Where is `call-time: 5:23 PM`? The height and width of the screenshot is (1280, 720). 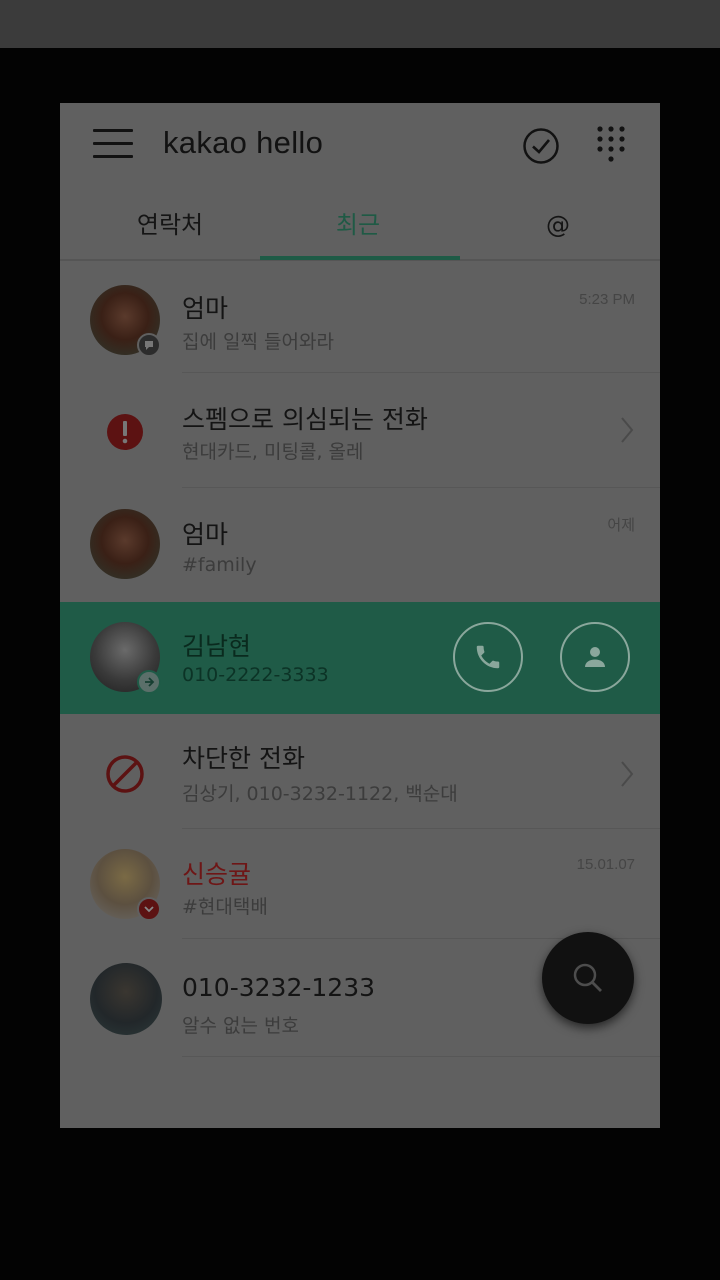
call-time: 5:23 PM is located at coordinates (607, 299).